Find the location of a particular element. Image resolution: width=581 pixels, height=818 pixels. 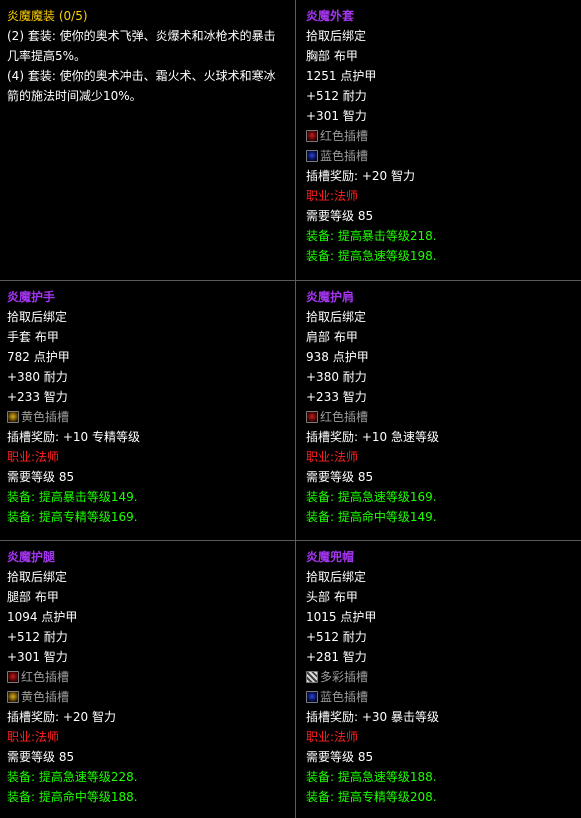

armor-value: 782 点护甲 is located at coordinates (38, 357).